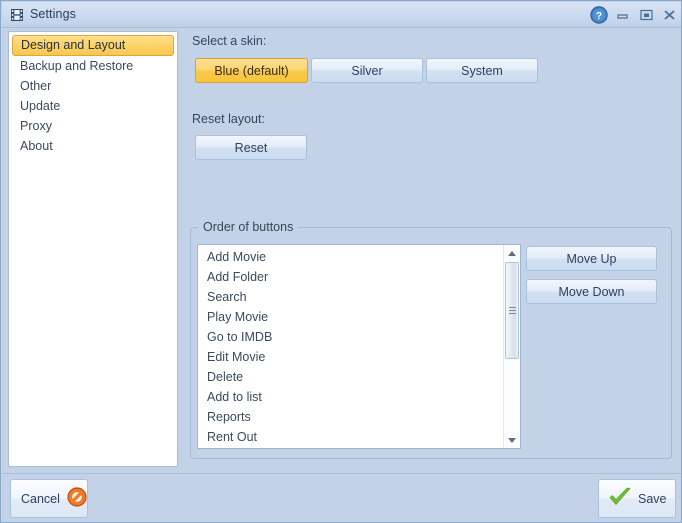 The width and height of the screenshot is (682, 523). I want to click on sidebar-item-label: About, so click(36, 146).